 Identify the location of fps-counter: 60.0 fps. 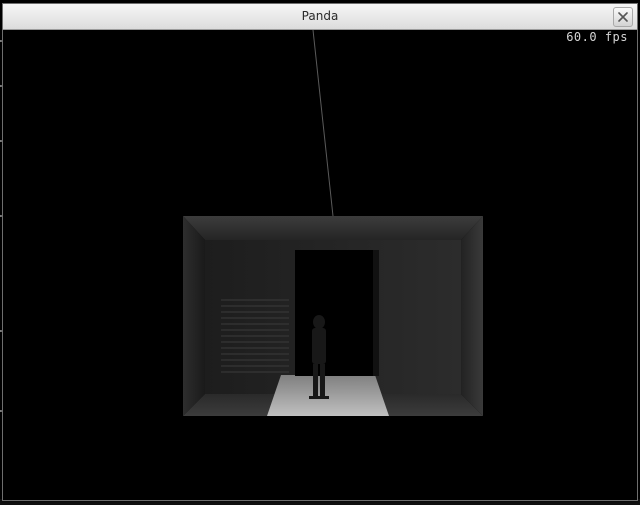
(597, 37).